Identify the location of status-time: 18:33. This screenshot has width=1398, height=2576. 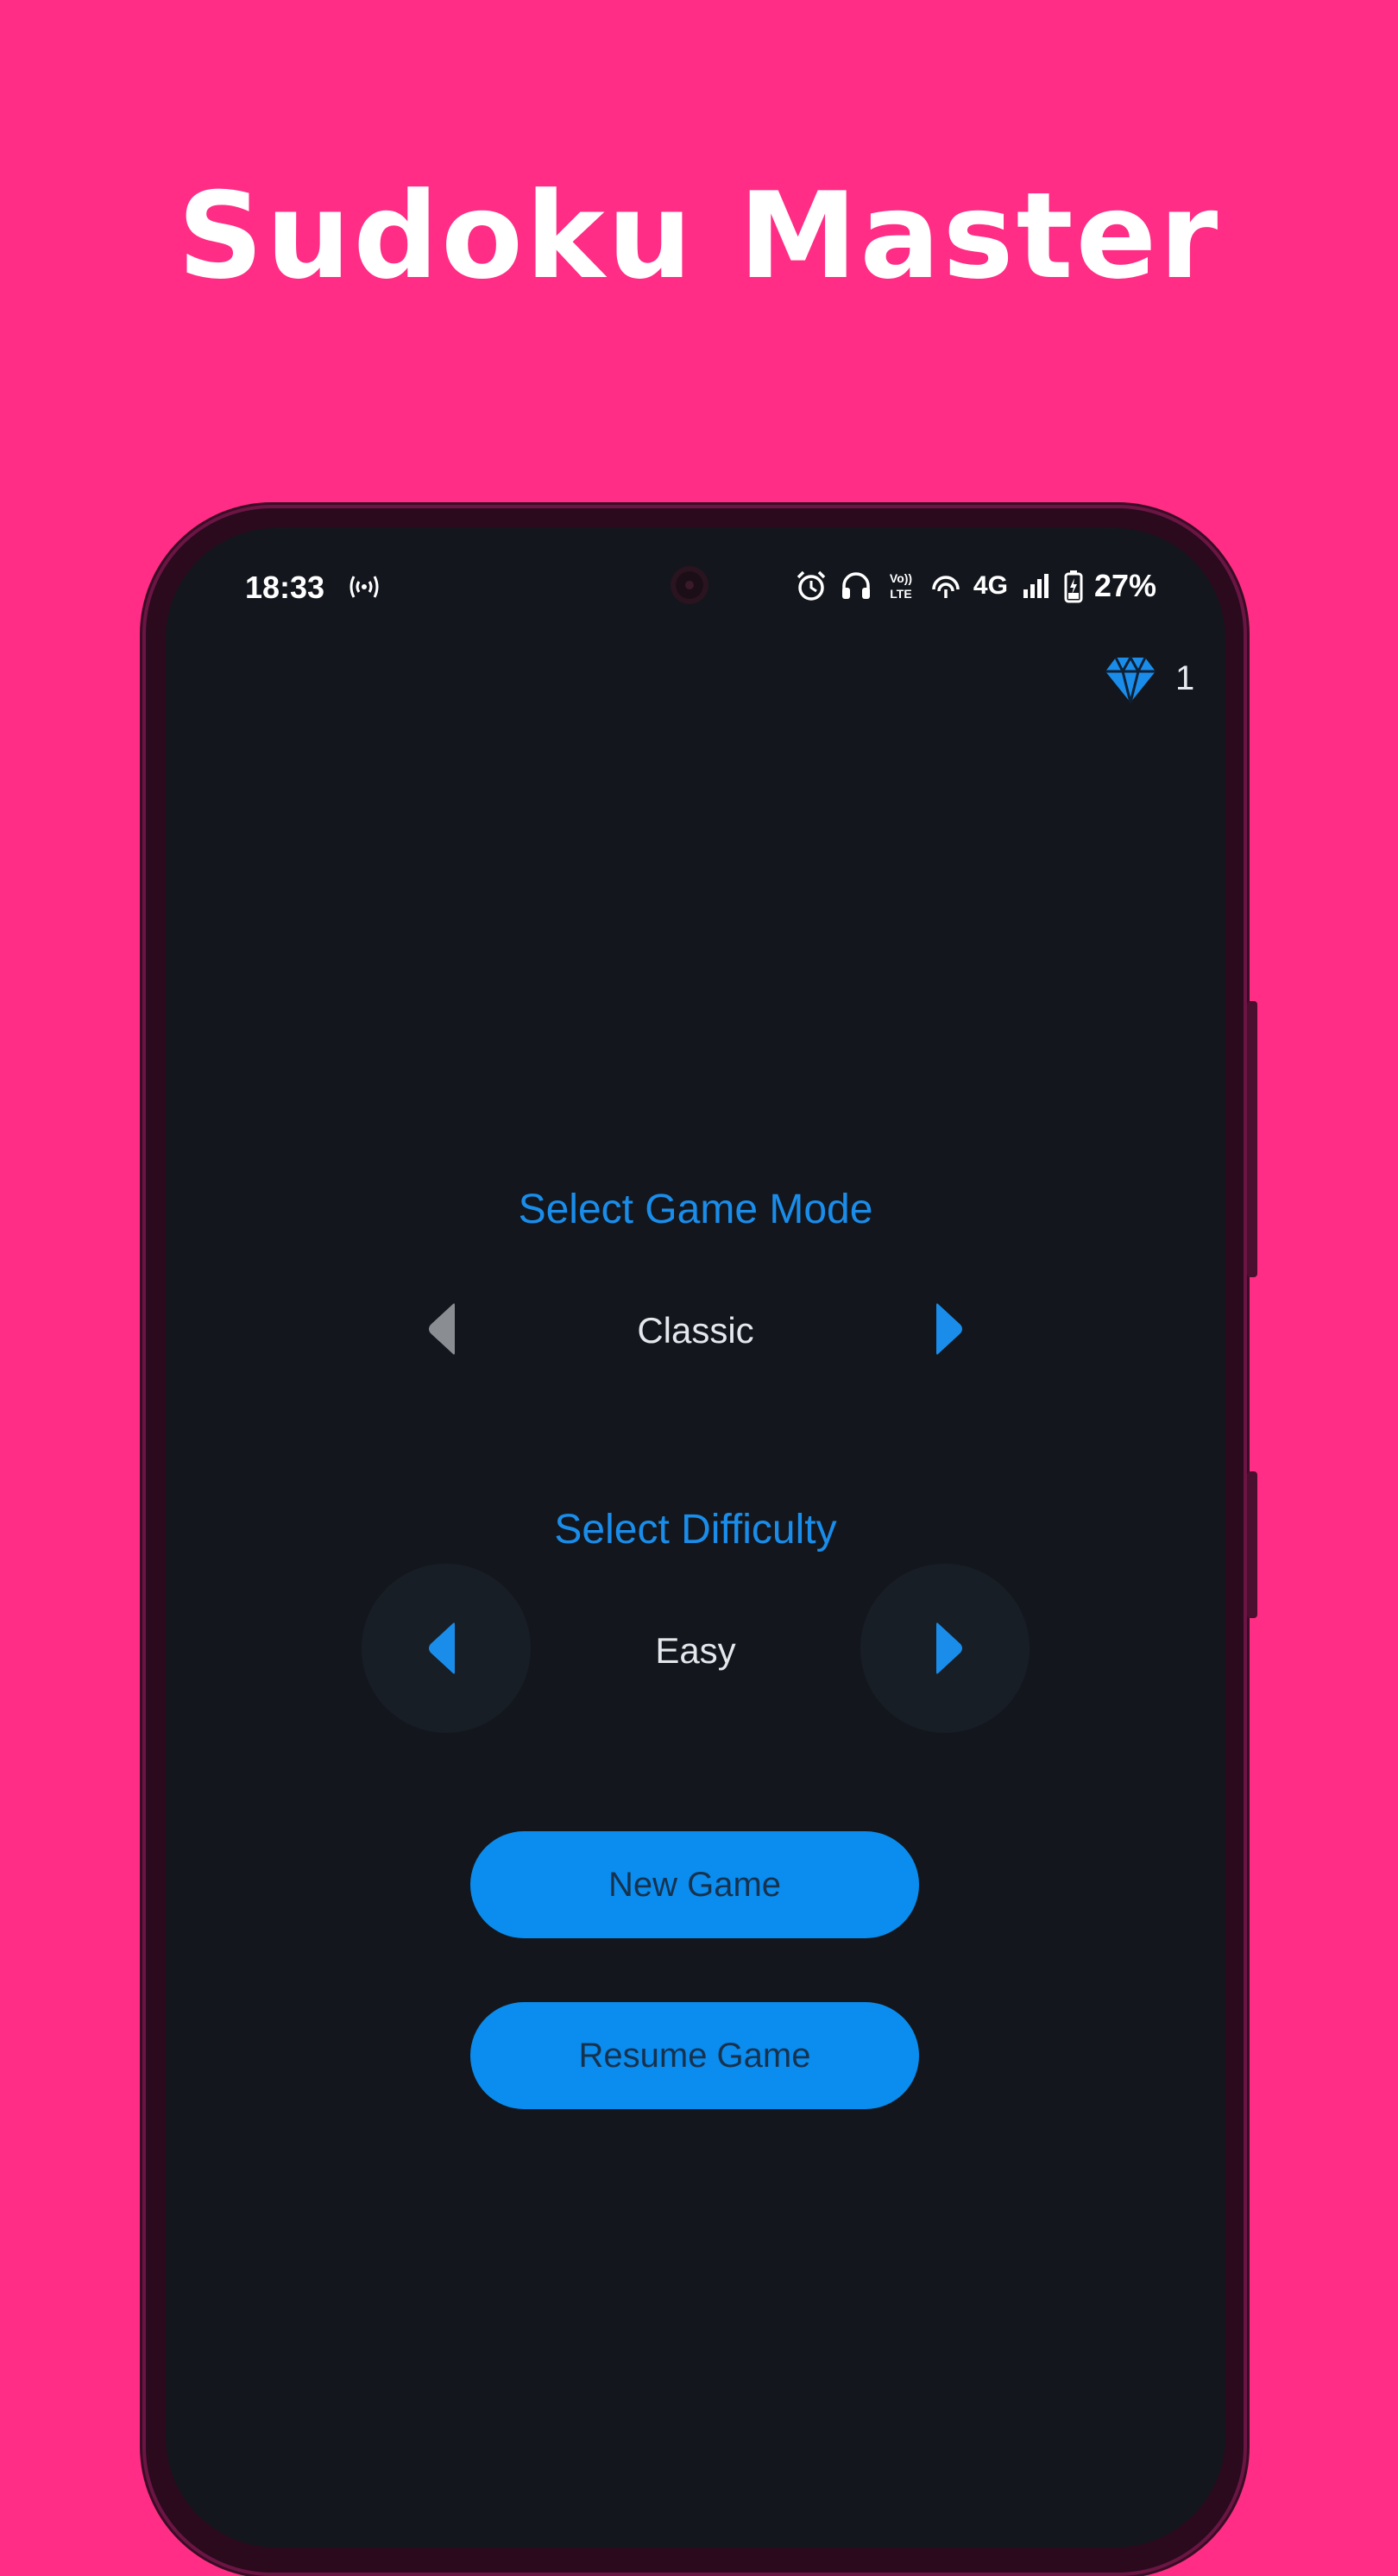
(285, 587).